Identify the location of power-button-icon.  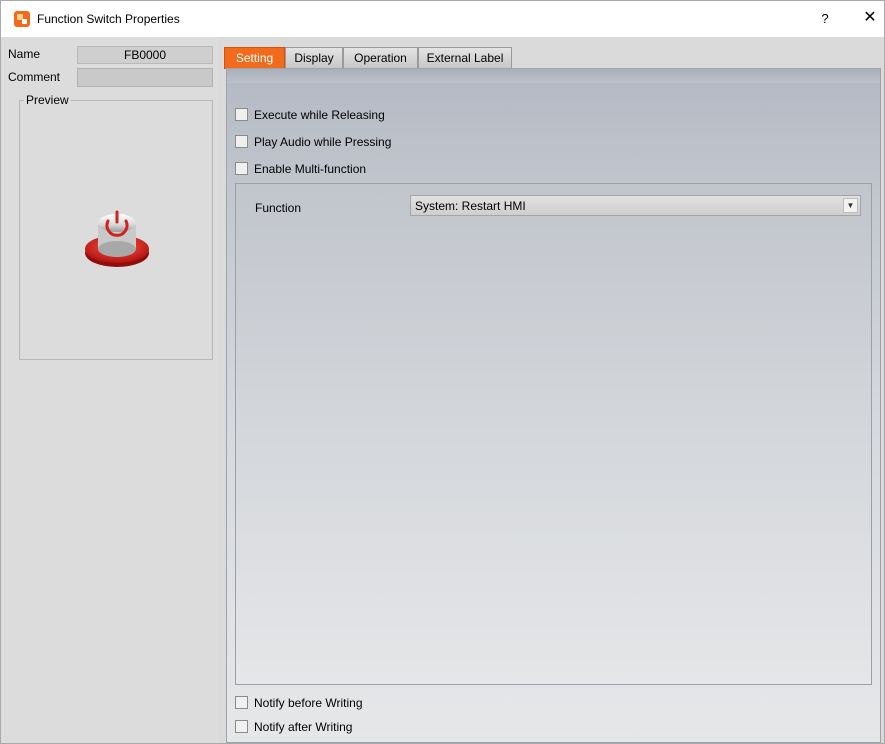
(117, 238).